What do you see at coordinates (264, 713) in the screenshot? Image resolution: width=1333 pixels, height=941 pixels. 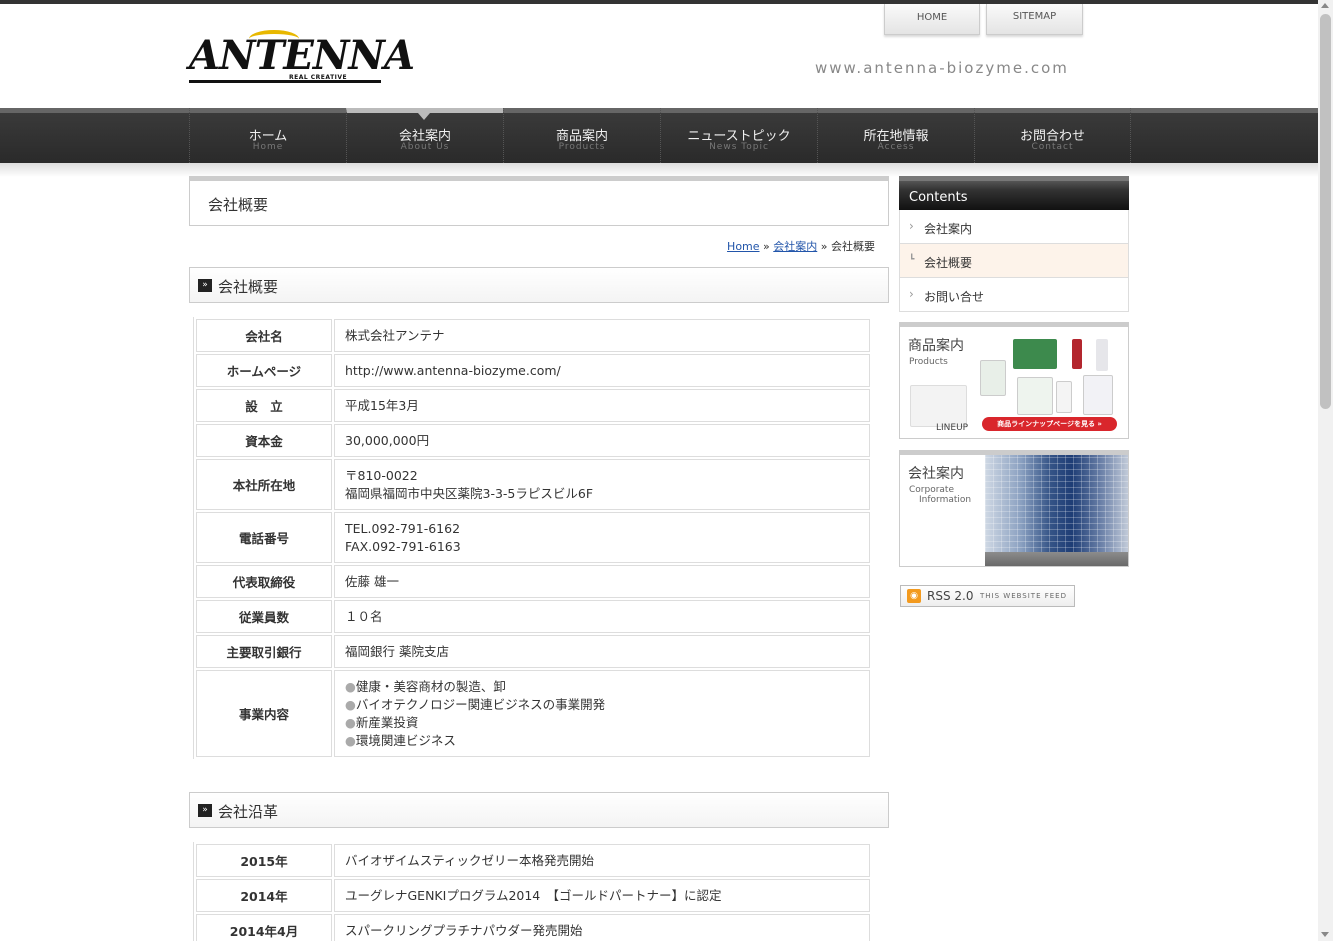 I see `row-header: 事業内容` at bounding box center [264, 713].